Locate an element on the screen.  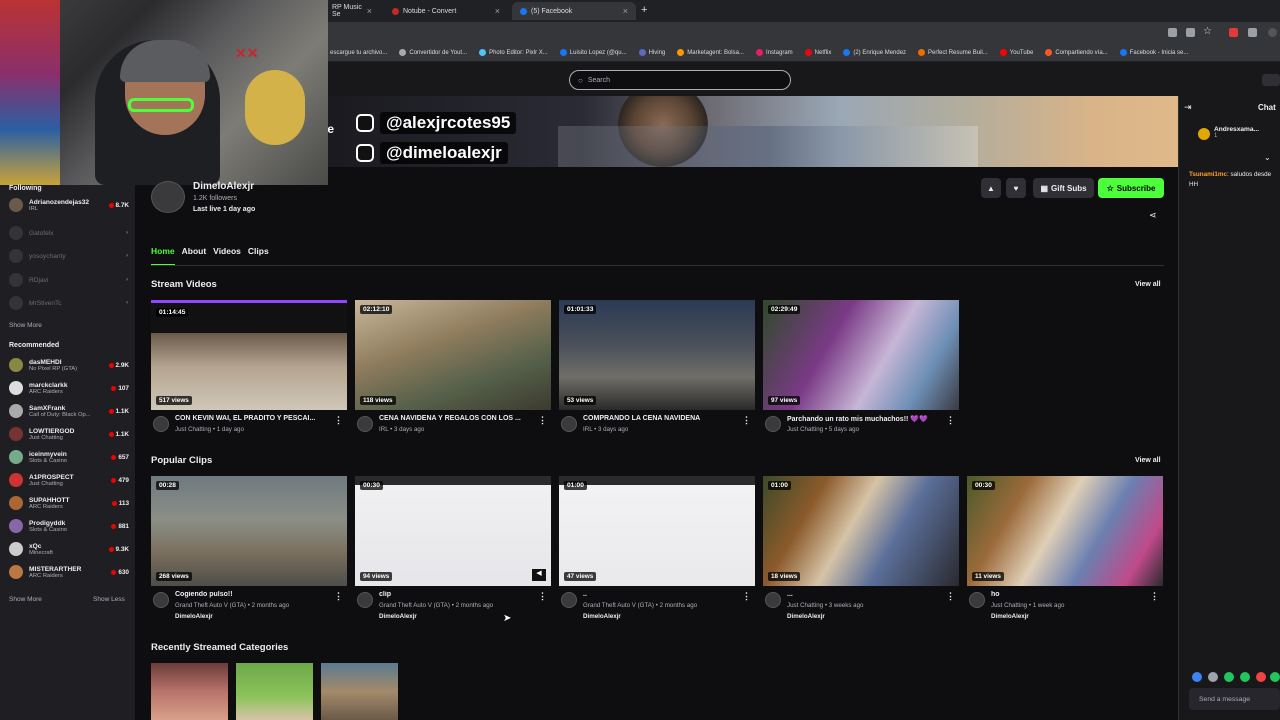
video-thumbnail: 01:14:45 517 views is located at coordinates (249, 355).